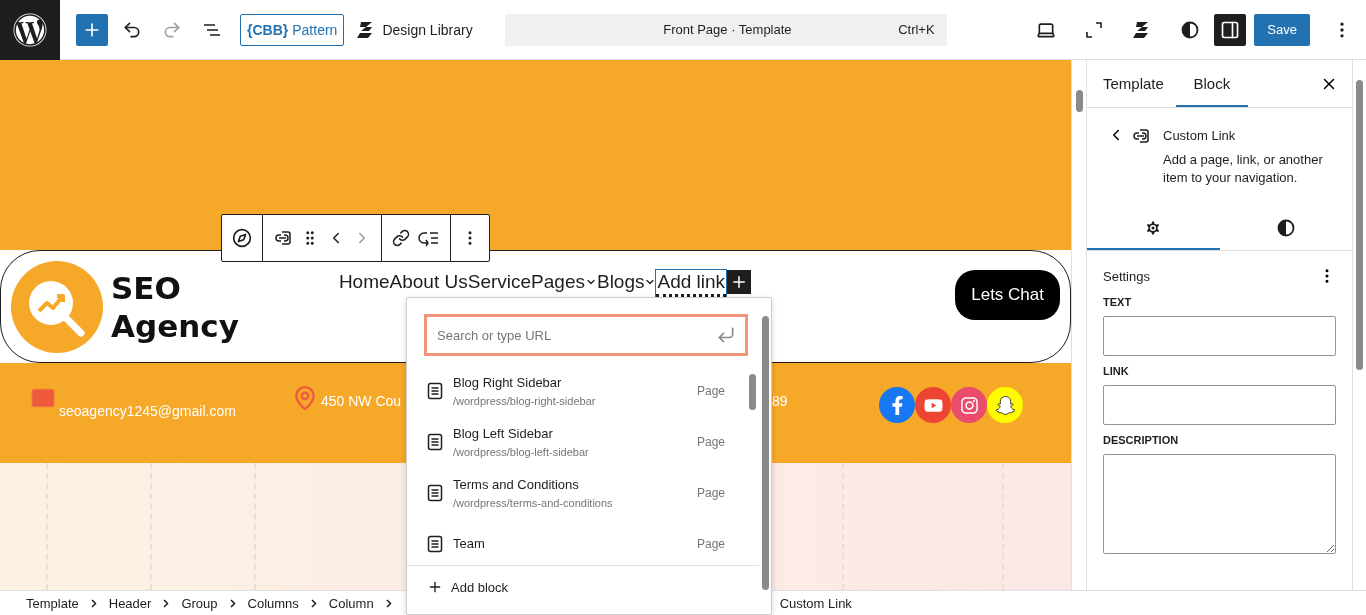  I want to click on contact-text: seoagency1245@gmail.com, so click(147, 411).